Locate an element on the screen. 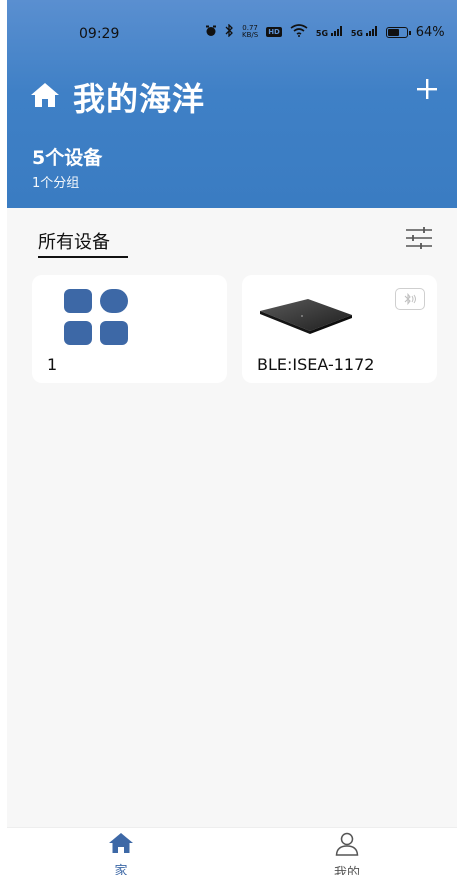 This screenshot has height=875, width=457. nav-mine-label: 我的 is located at coordinates (346, 870).